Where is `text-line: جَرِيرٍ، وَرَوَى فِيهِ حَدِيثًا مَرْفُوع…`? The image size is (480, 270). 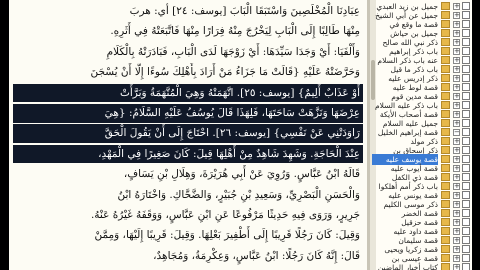 text-line: جَرِيرٍ، وَرَوَى فِيهِ حَدِيثًا مَرْفُوع… is located at coordinates (188, 215).